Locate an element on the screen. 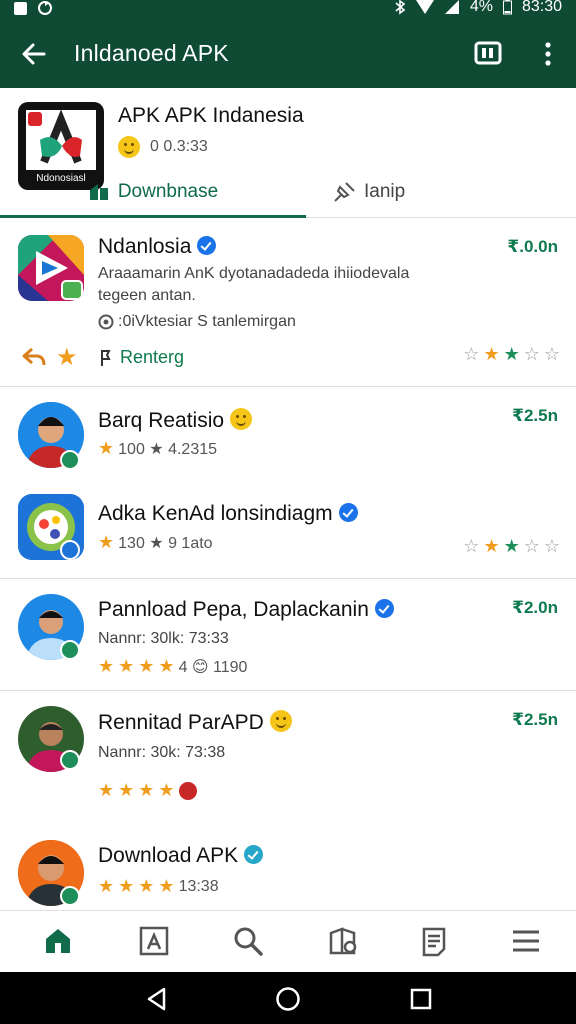 The width and height of the screenshot is (576, 1024). system-back-icon is located at coordinates (157, 999).